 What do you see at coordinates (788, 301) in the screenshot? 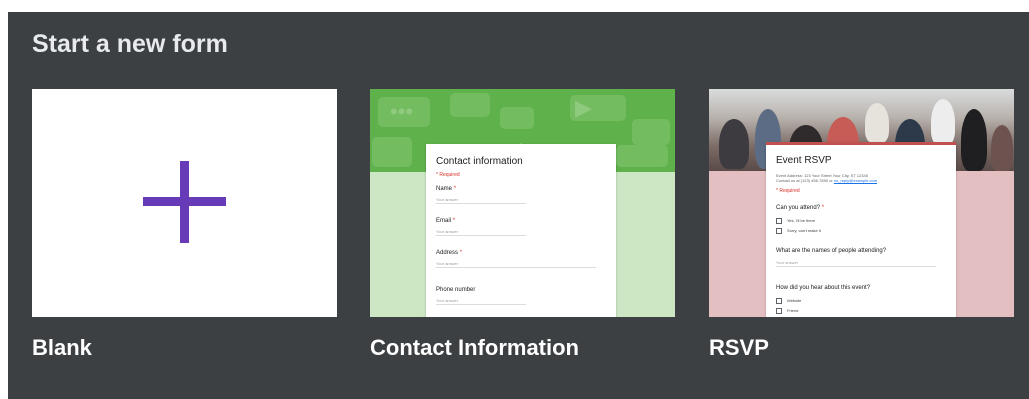
I see `option-checkbox: Website` at bounding box center [788, 301].